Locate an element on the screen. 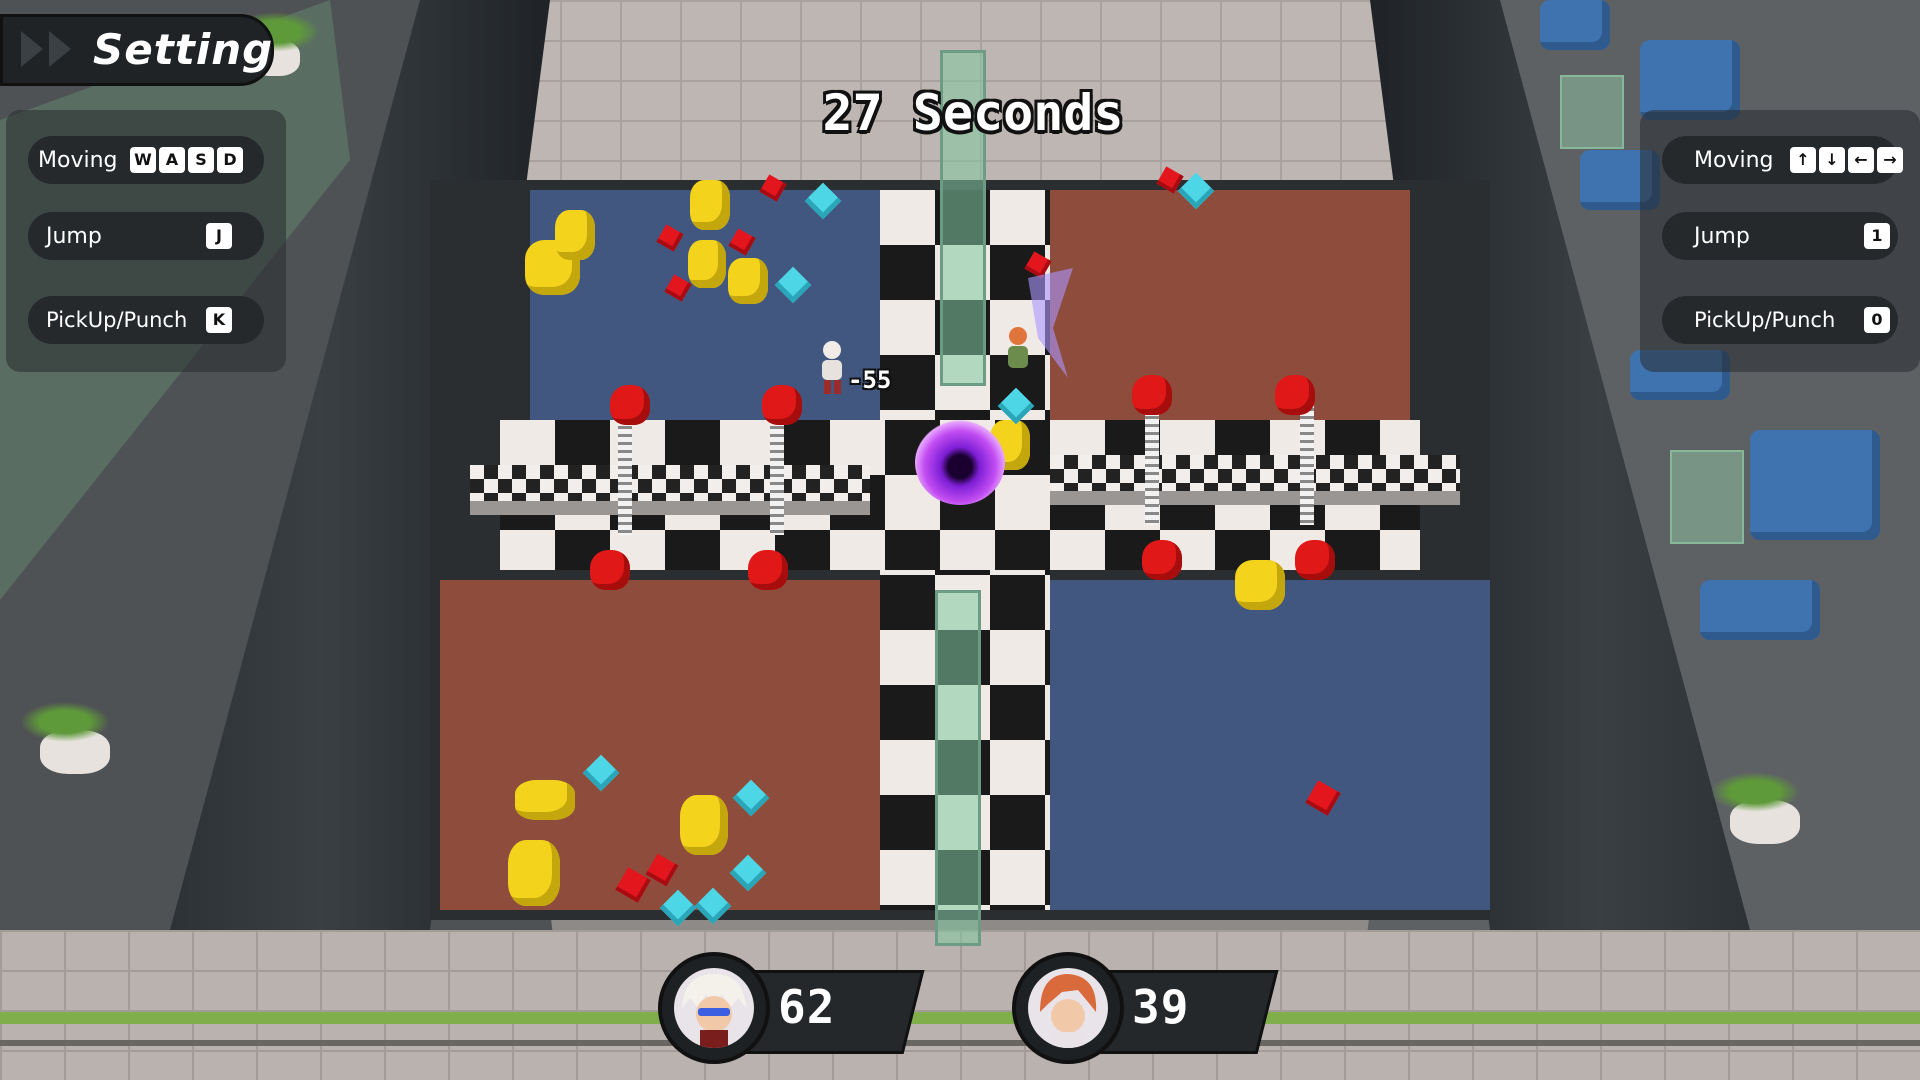 The image size is (1920, 1080). player-two-character is located at coordinates (1040, 323).